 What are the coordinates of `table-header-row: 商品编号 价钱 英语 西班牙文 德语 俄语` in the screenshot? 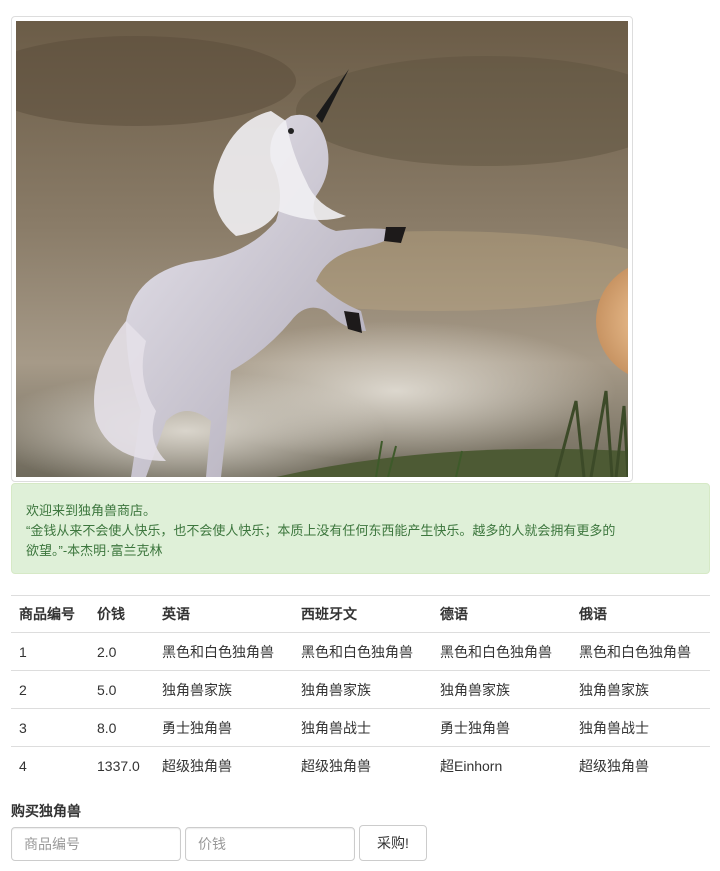 It's located at (360, 614).